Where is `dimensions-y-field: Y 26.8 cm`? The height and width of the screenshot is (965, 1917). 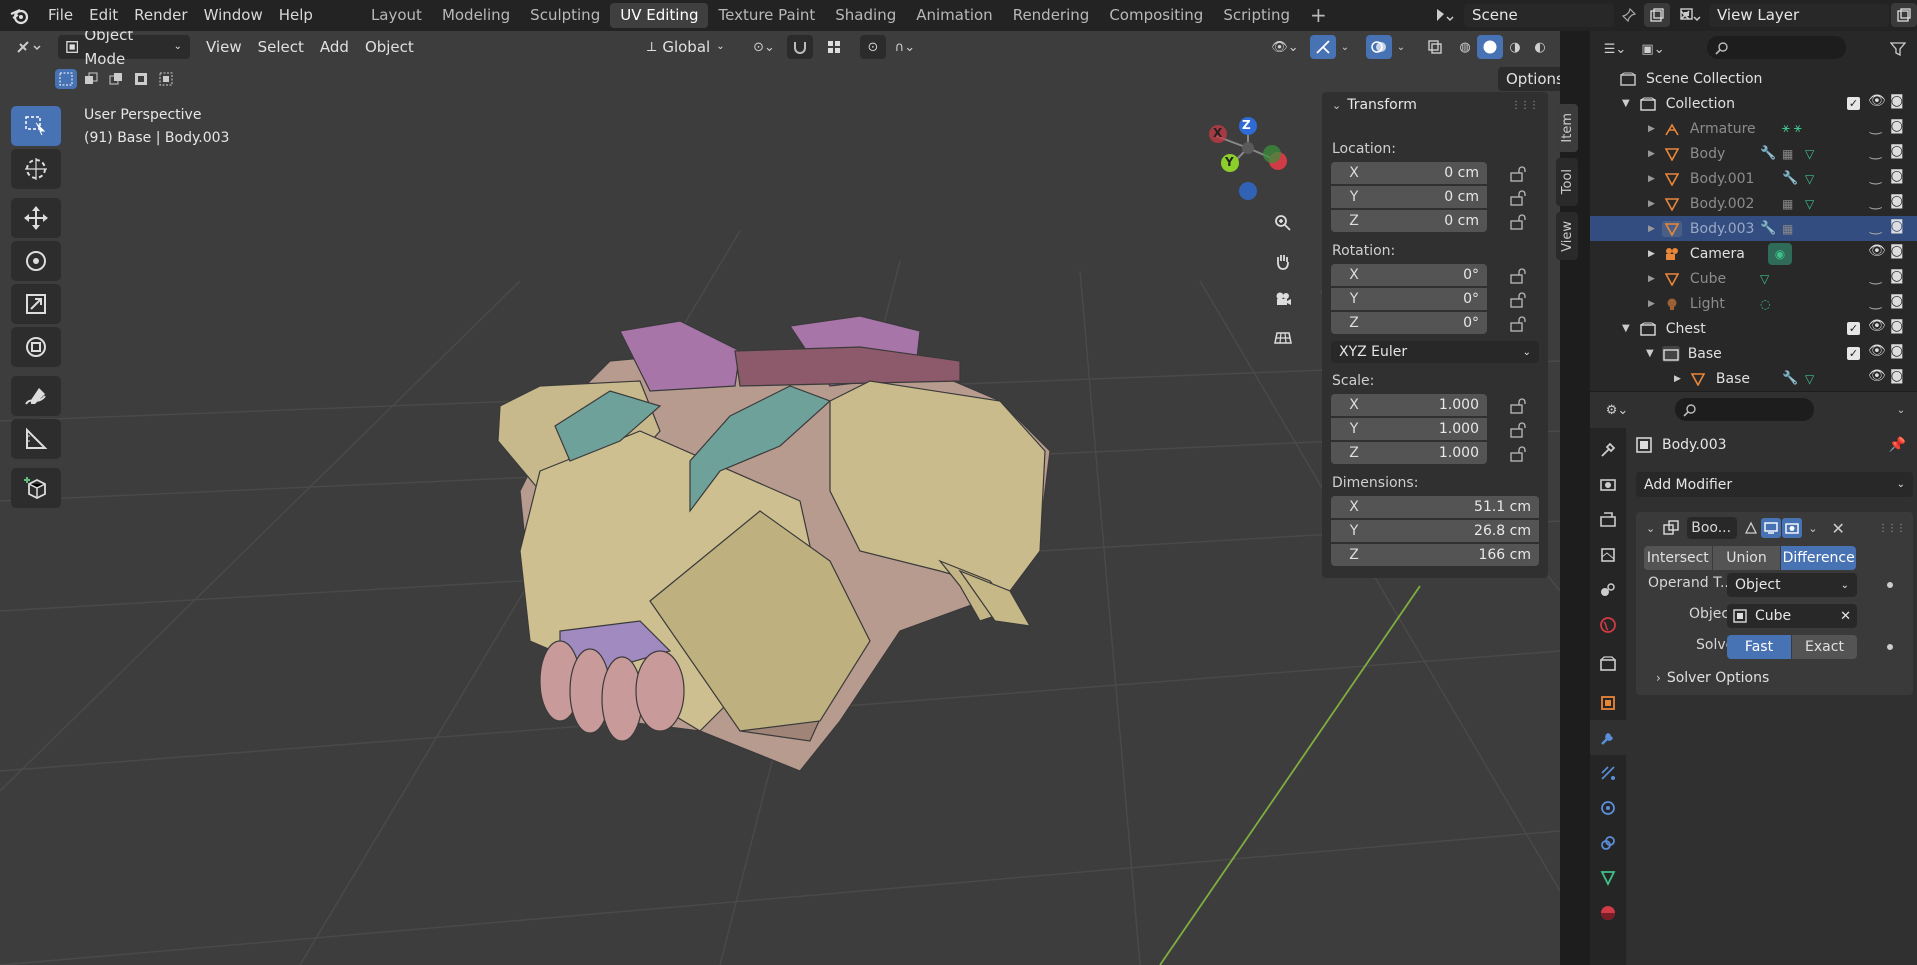 dimensions-y-field: Y 26.8 cm is located at coordinates (1435, 531).